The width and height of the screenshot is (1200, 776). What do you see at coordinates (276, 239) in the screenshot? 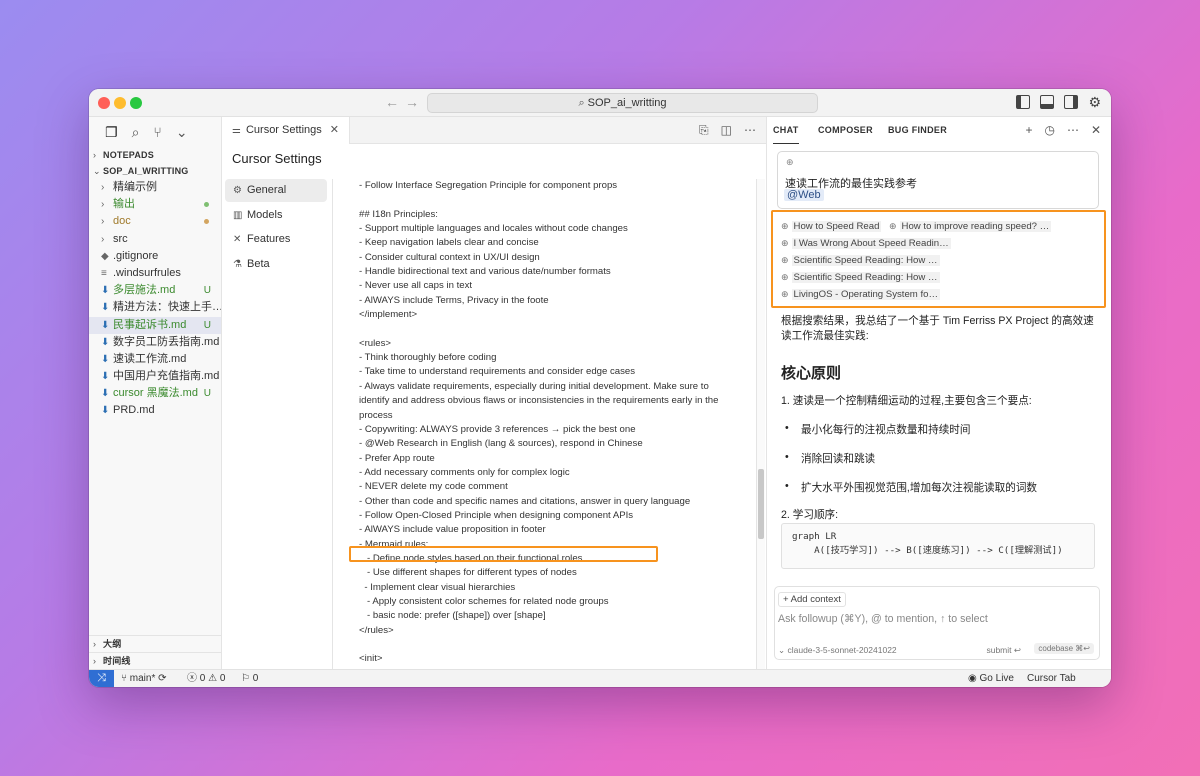
I see `settings-nav-features: ✕ Features` at bounding box center [276, 239].